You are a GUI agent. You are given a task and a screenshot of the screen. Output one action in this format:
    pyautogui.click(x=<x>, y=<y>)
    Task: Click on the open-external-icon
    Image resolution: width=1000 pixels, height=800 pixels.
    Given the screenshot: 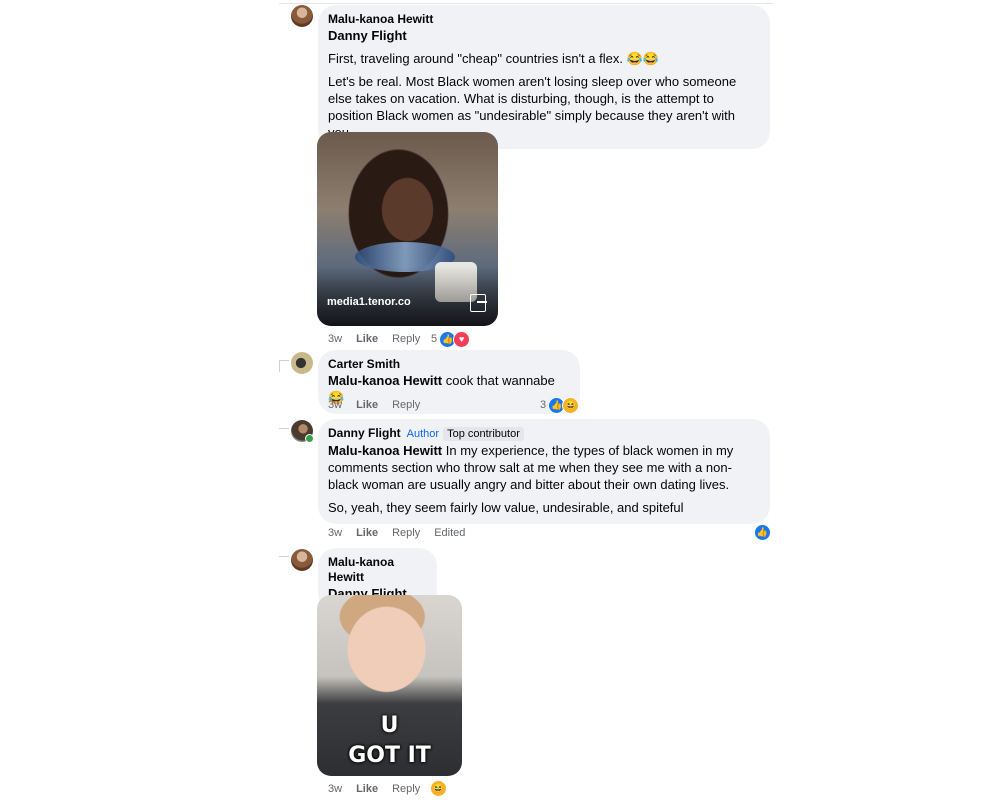 What is the action you would take?
    pyautogui.click(x=478, y=303)
    